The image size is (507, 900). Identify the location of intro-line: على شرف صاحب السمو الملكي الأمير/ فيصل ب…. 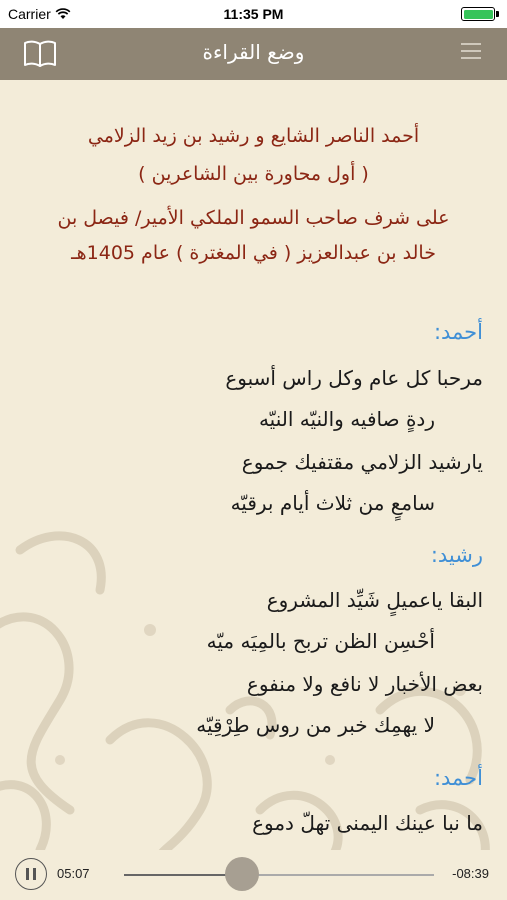
(253, 218).